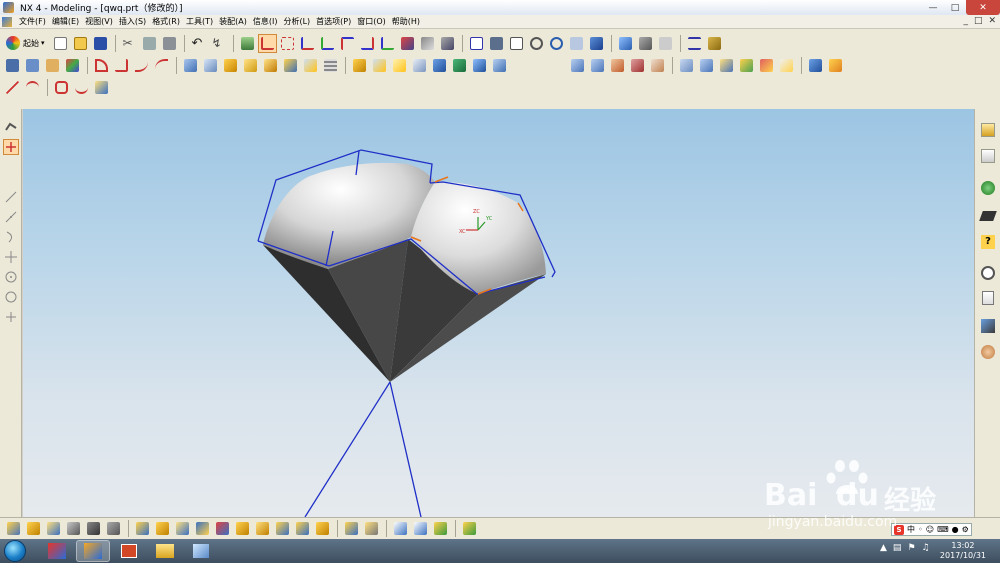 This screenshot has height=563, width=1000. What do you see at coordinates (379, 65) in the screenshot?
I see `subtract-icon` at bounding box center [379, 65].